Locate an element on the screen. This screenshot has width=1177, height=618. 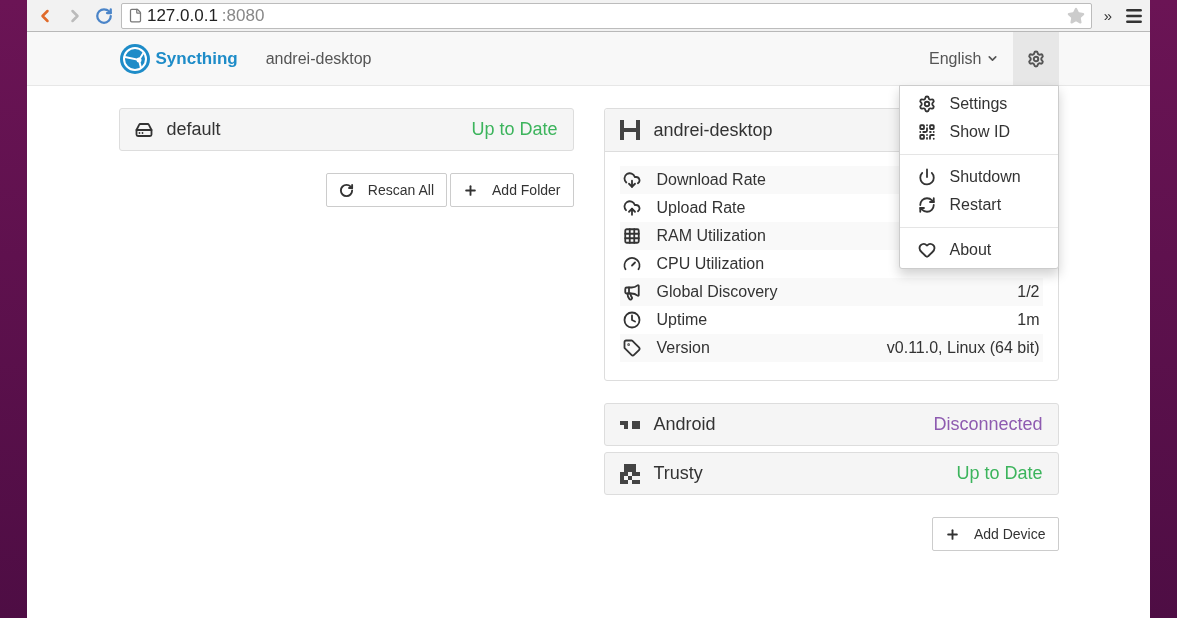
rotate-icon is located at coordinates (346, 190).